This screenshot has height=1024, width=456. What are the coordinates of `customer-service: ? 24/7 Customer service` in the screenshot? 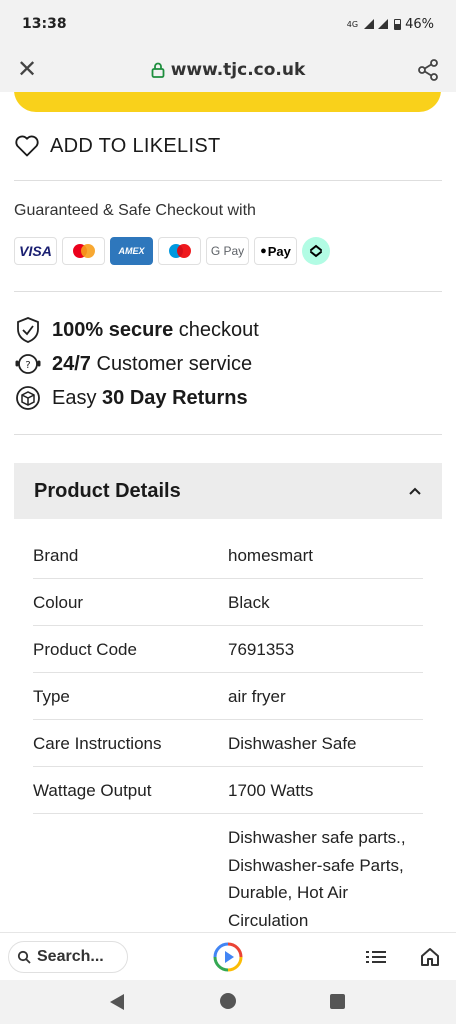 It's located at (133, 364).